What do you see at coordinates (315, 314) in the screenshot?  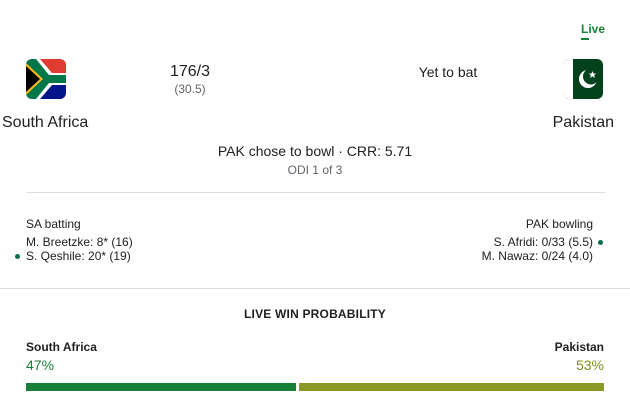 I see `win-probability-title: LIVE WIN PROBABILITY` at bounding box center [315, 314].